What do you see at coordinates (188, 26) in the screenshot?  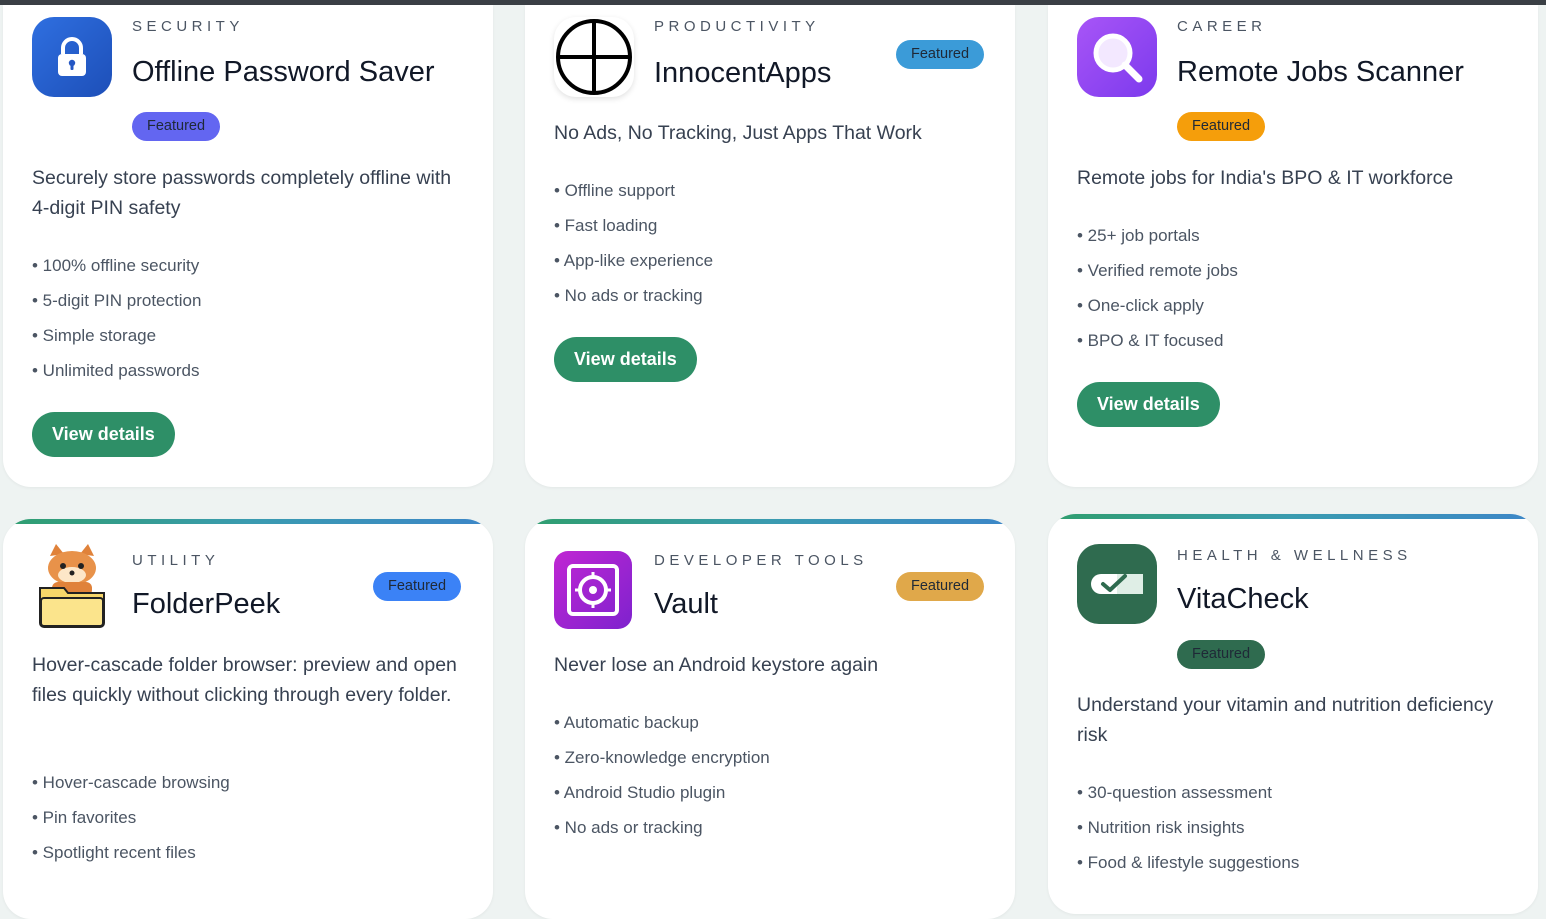 I see `card-category: SECURITY` at bounding box center [188, 26].